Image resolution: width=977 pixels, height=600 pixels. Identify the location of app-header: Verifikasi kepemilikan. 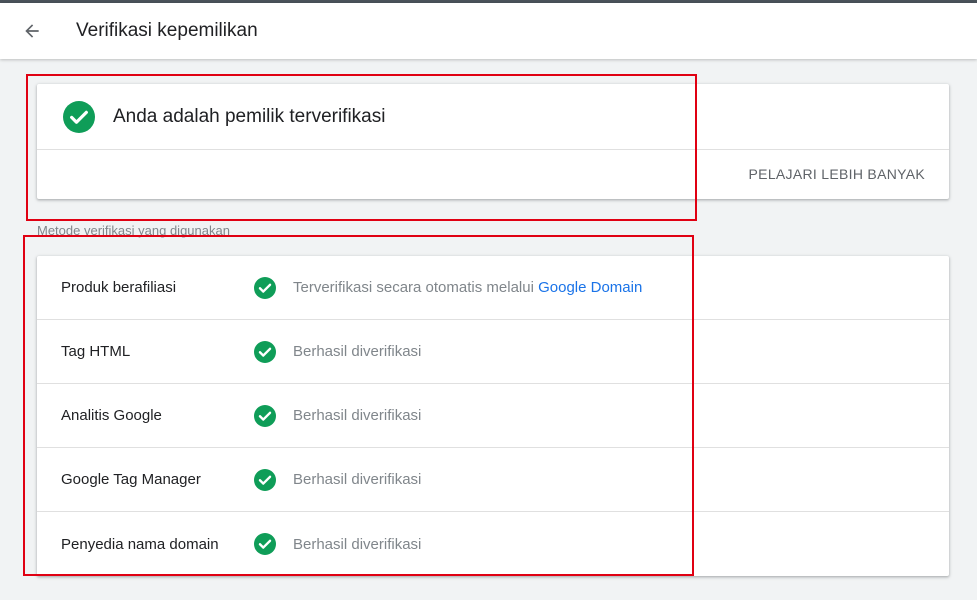
(488, 31).